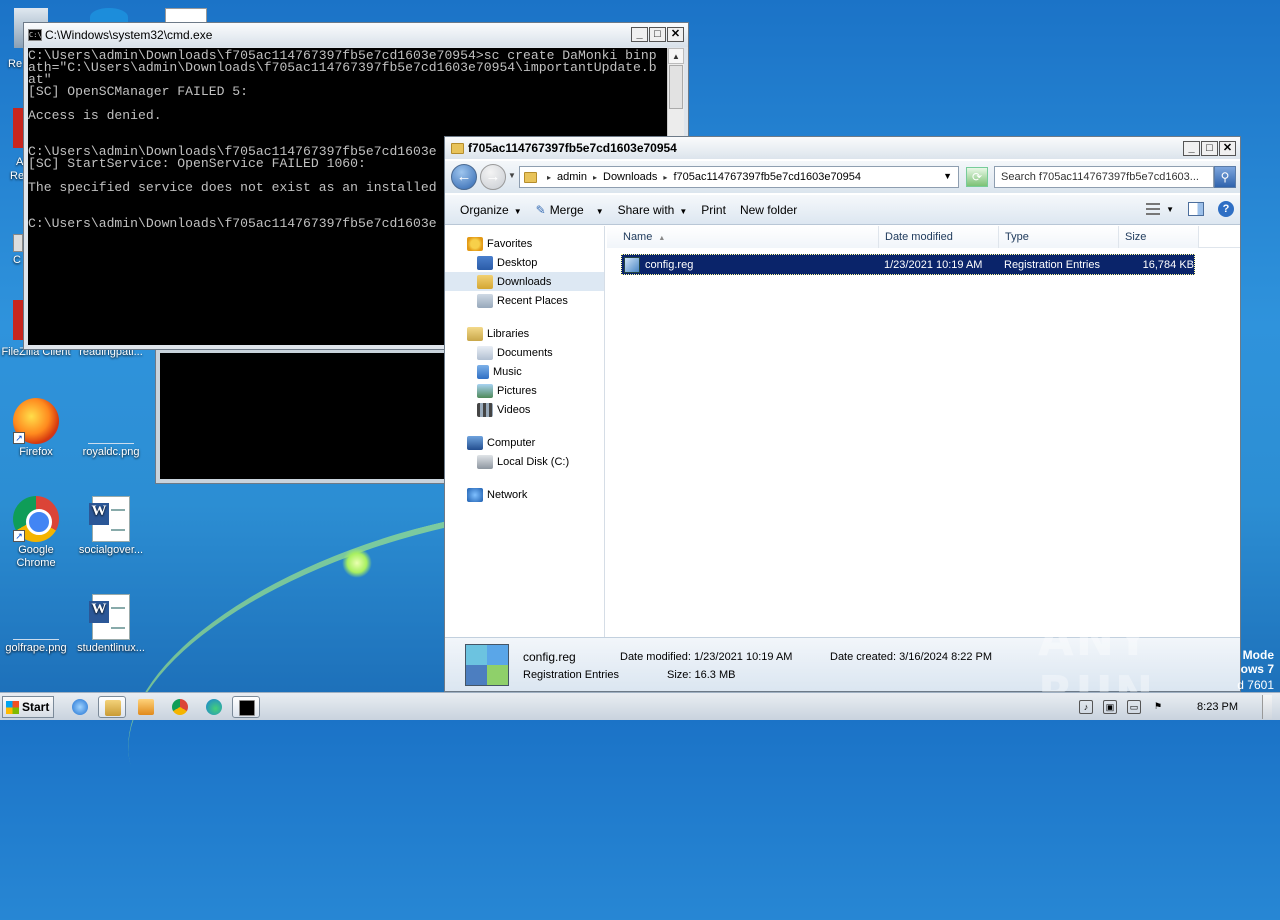 This screenshot has width=1280, height=920. I want to click on nav-videos: Videos, so click(524, 409).